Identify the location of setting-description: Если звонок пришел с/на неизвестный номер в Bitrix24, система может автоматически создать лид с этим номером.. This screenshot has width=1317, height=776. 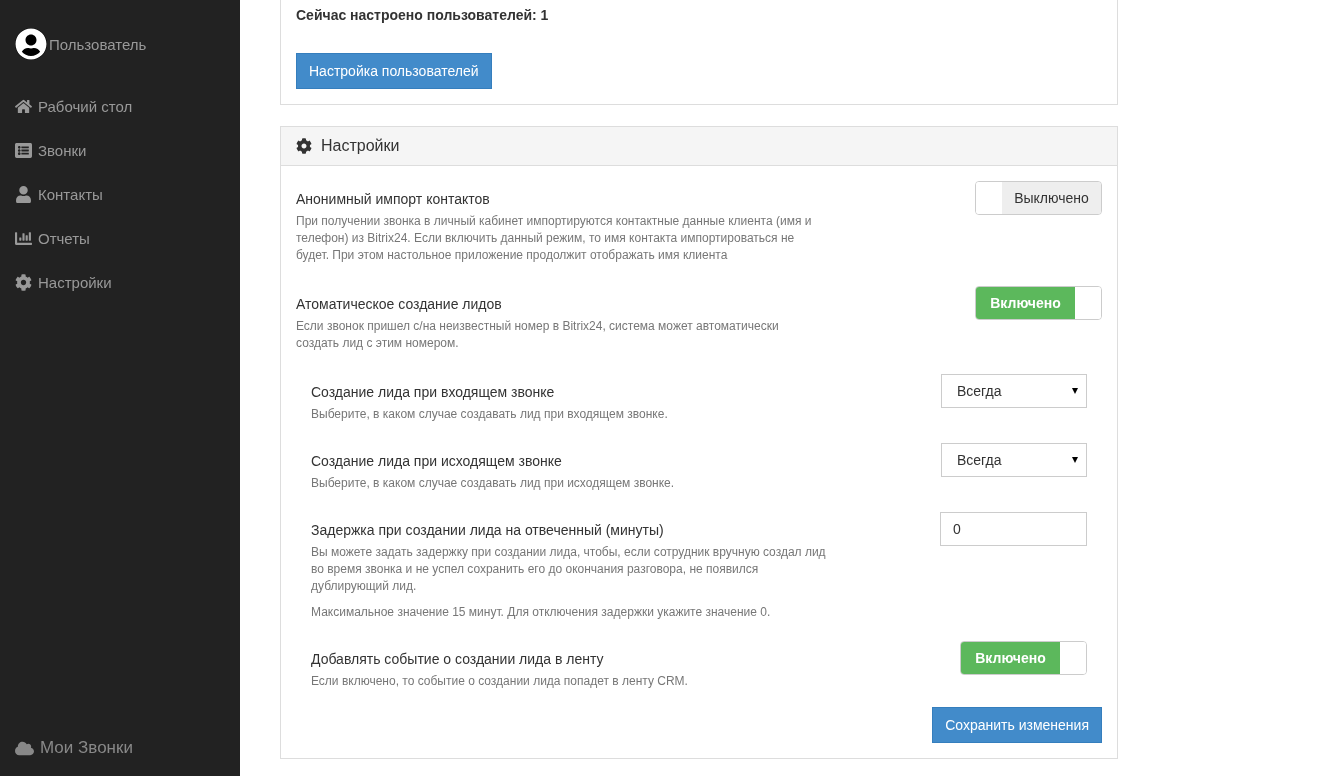
(538, 335).